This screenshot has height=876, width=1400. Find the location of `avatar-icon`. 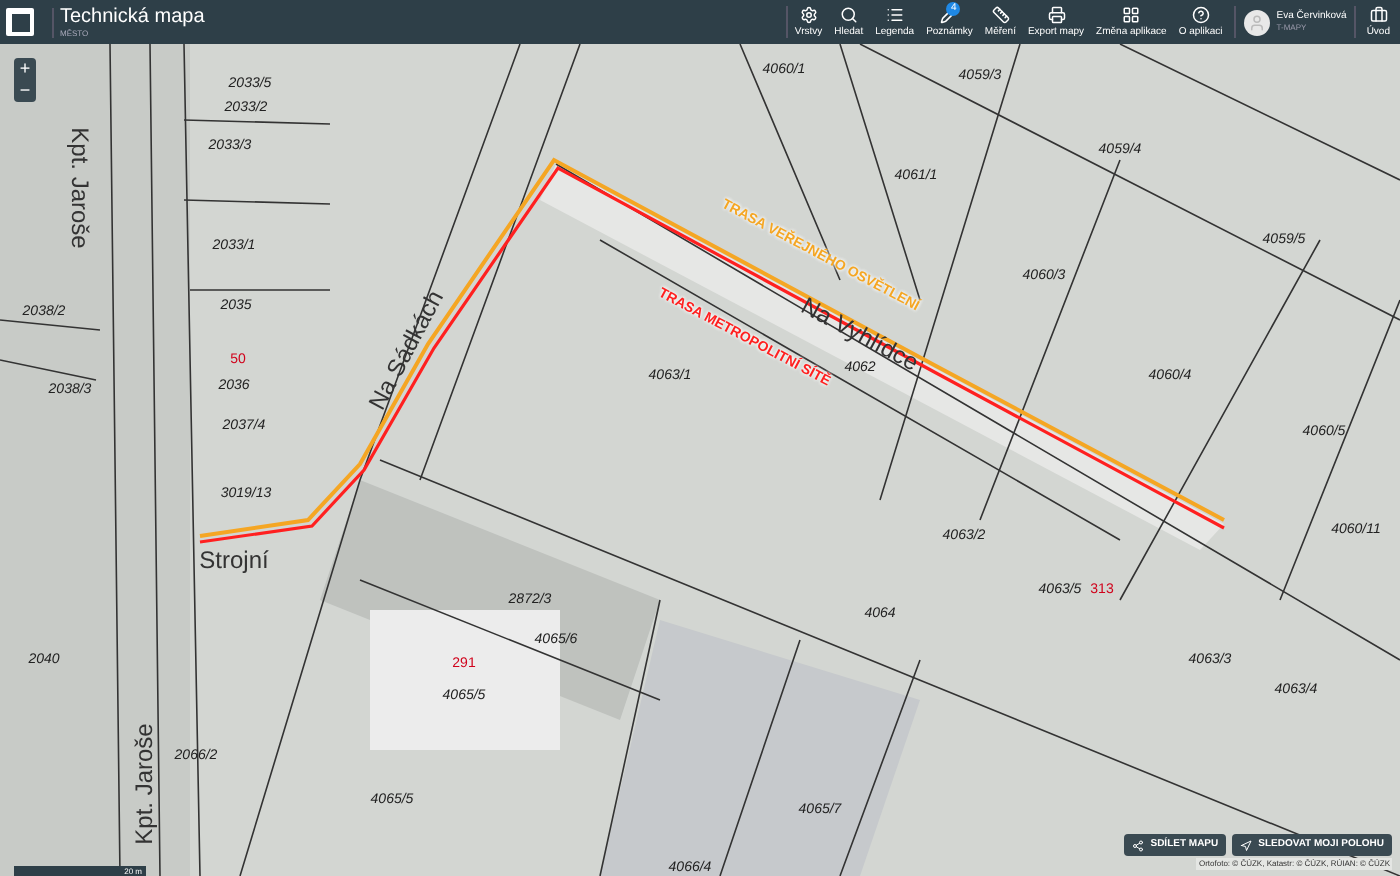

avatar-icon is located at coordinates (1257, 22).